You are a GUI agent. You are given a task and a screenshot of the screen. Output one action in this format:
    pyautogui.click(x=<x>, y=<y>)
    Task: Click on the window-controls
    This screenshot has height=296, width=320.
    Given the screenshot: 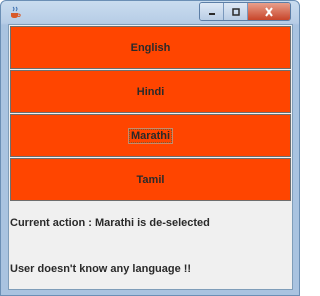 What is the action you would take?
    pyautogui.click(x=245, y=11)
    